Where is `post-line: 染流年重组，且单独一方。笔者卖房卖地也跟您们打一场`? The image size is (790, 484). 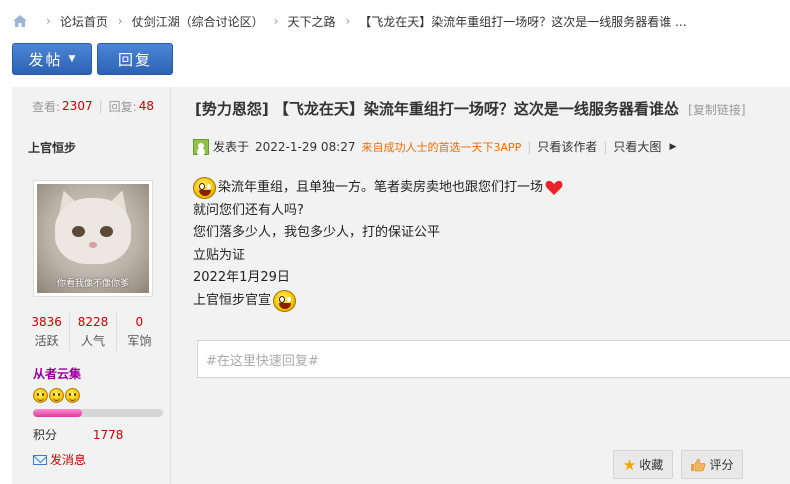 post-line: 染流年重组，且单独一方。笔者卖房卖地也跟您们打一场 is located at coordinates (378, 188).